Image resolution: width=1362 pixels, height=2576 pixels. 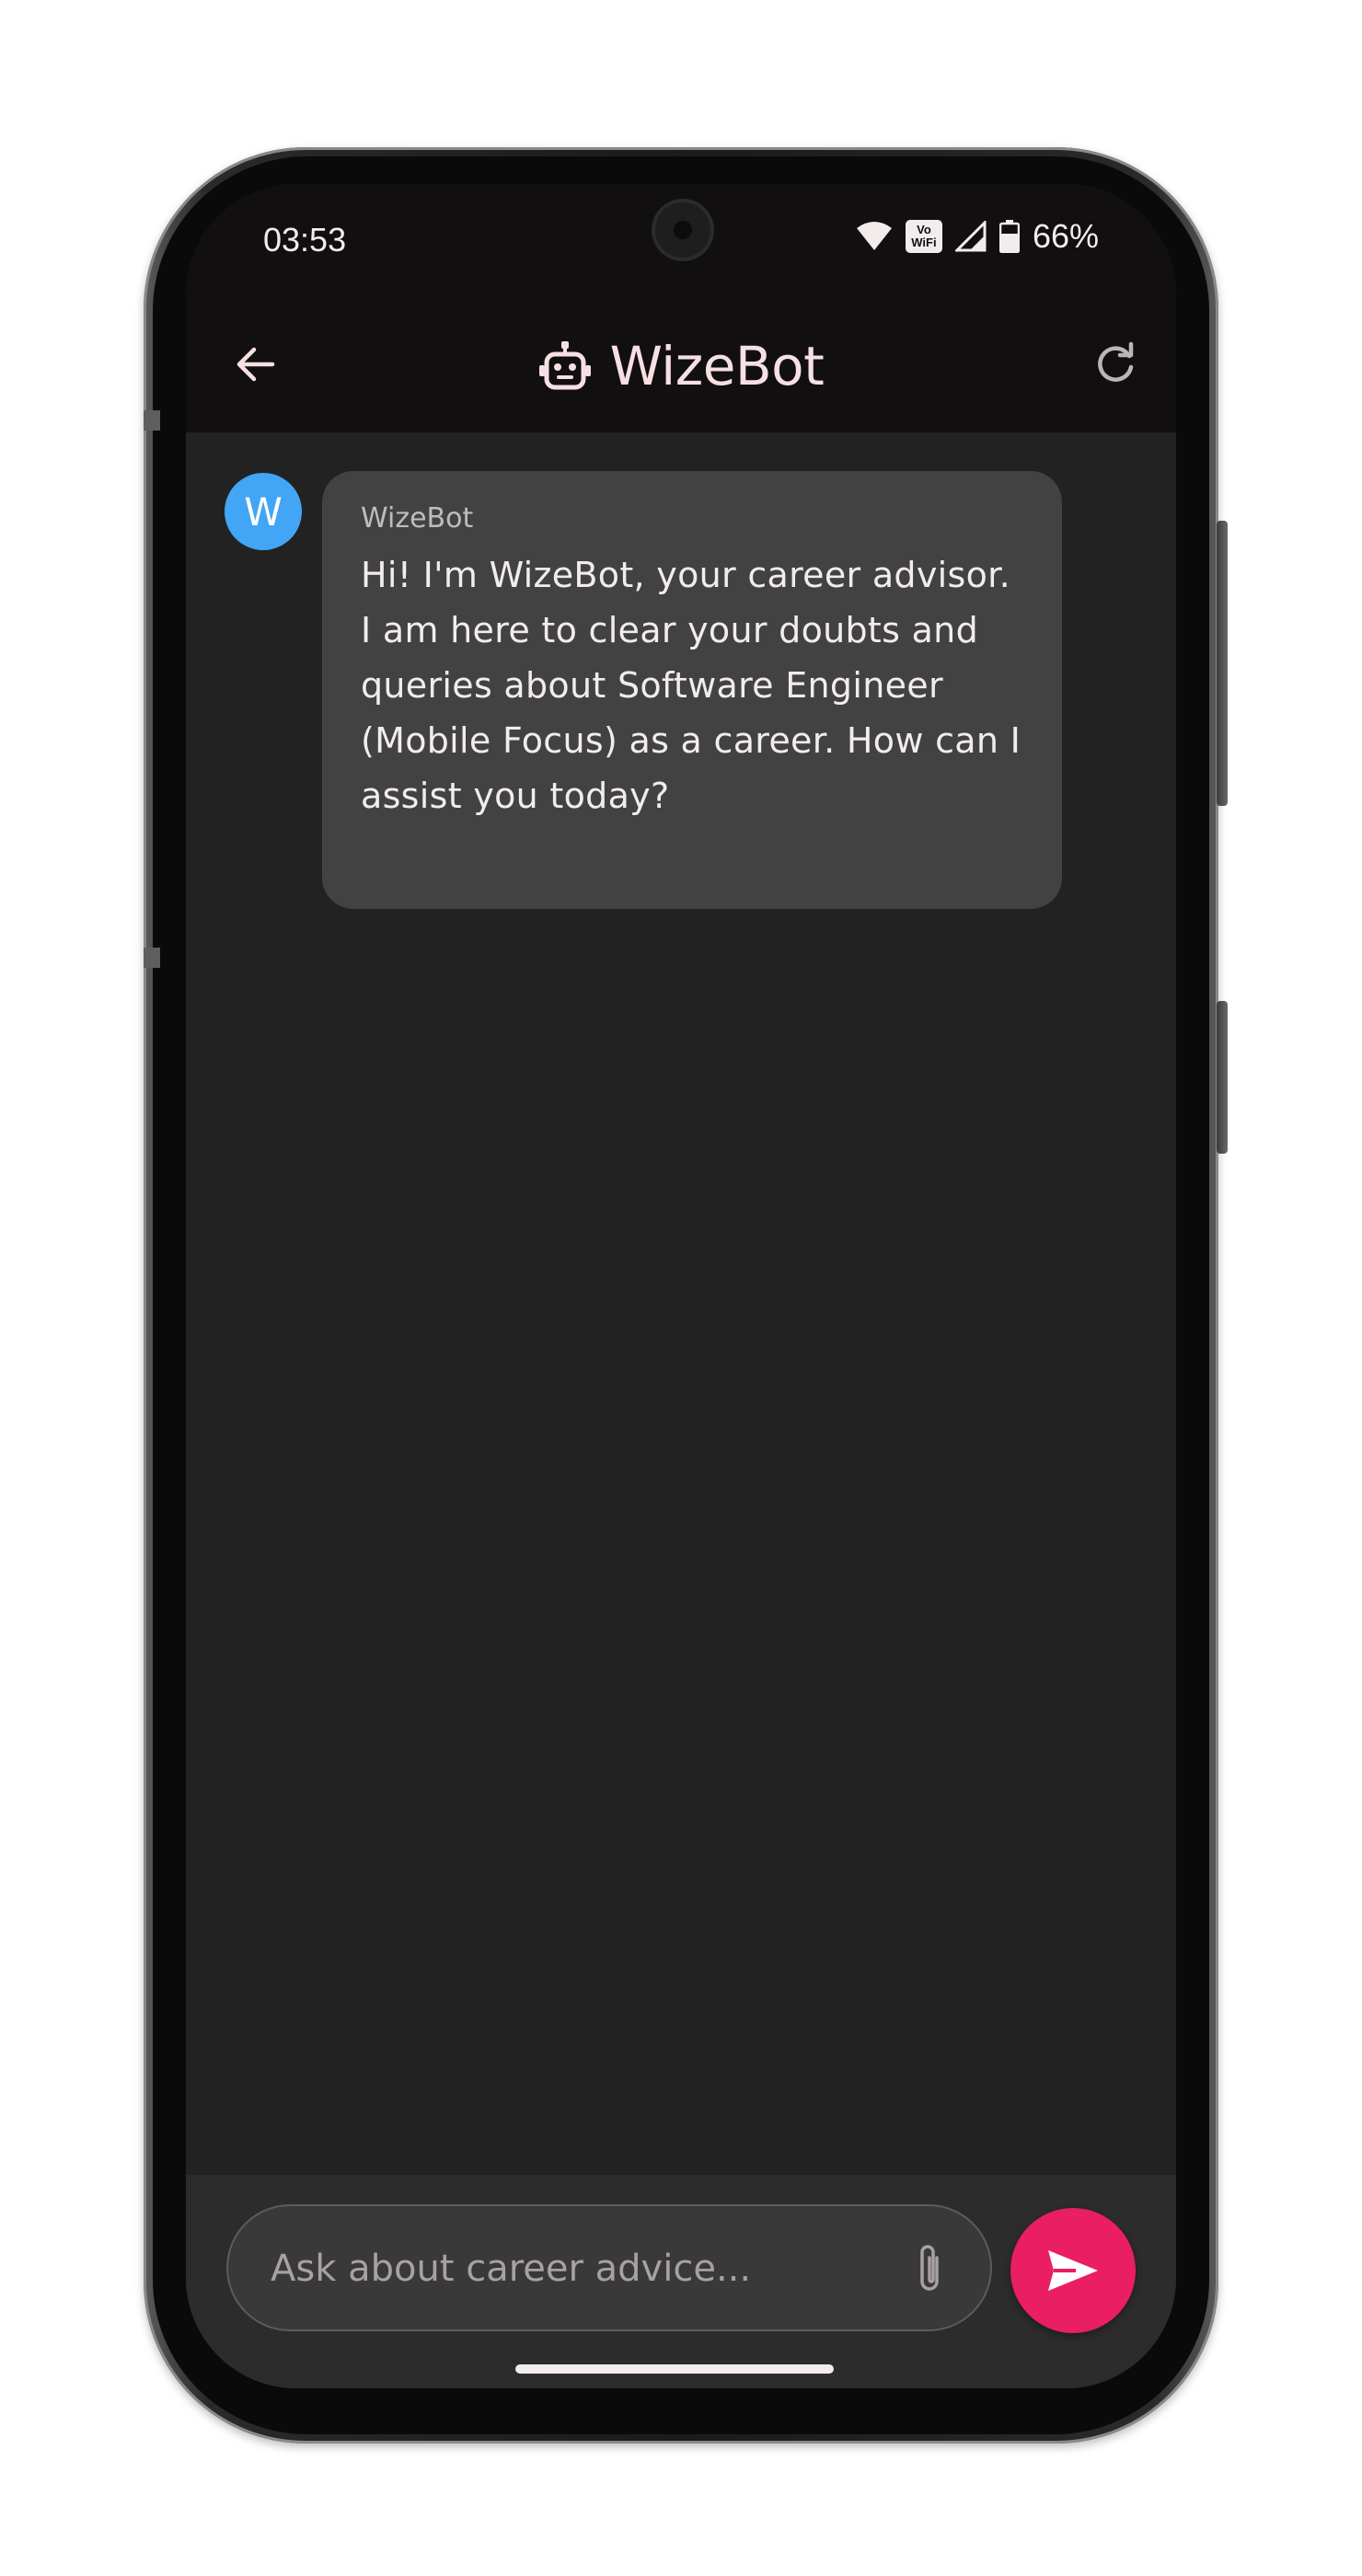 What do you see at coordinates (305, 240) in the screenshot?
I see `status-time: 03:53` at bounding box center [305, 240].